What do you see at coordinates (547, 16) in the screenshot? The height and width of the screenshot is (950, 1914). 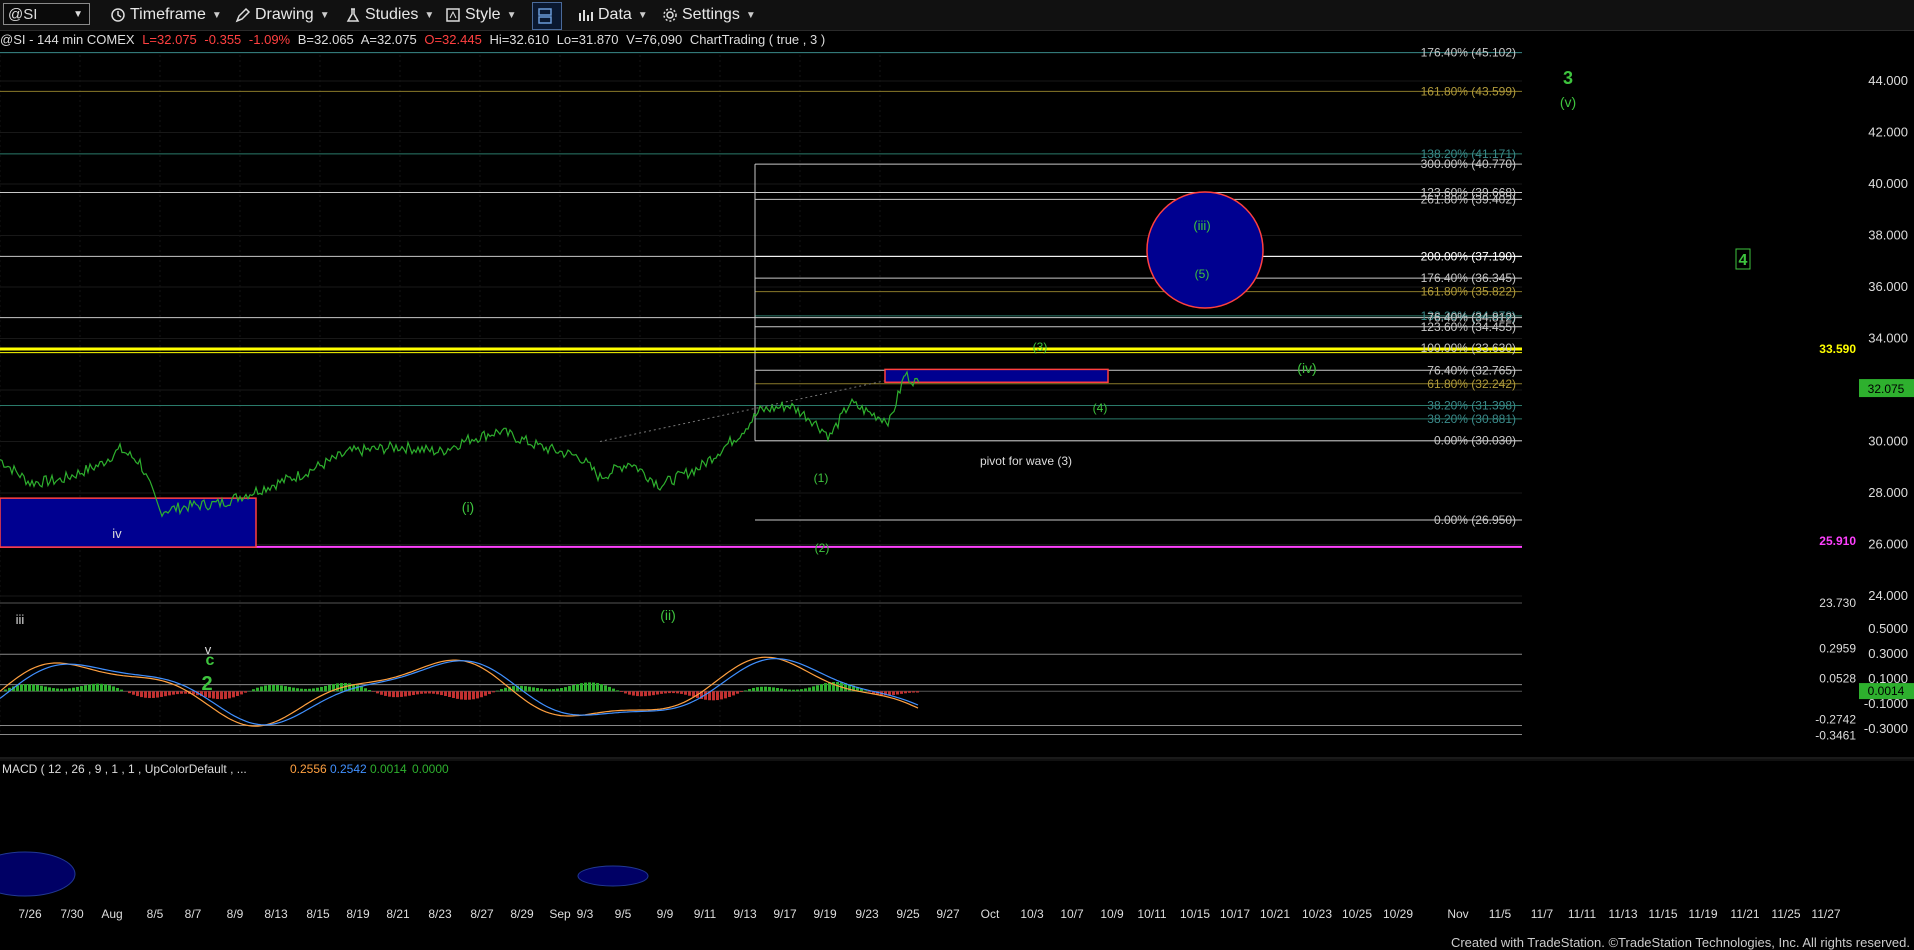 I see `layout-button` at bounding box center [547, 16].